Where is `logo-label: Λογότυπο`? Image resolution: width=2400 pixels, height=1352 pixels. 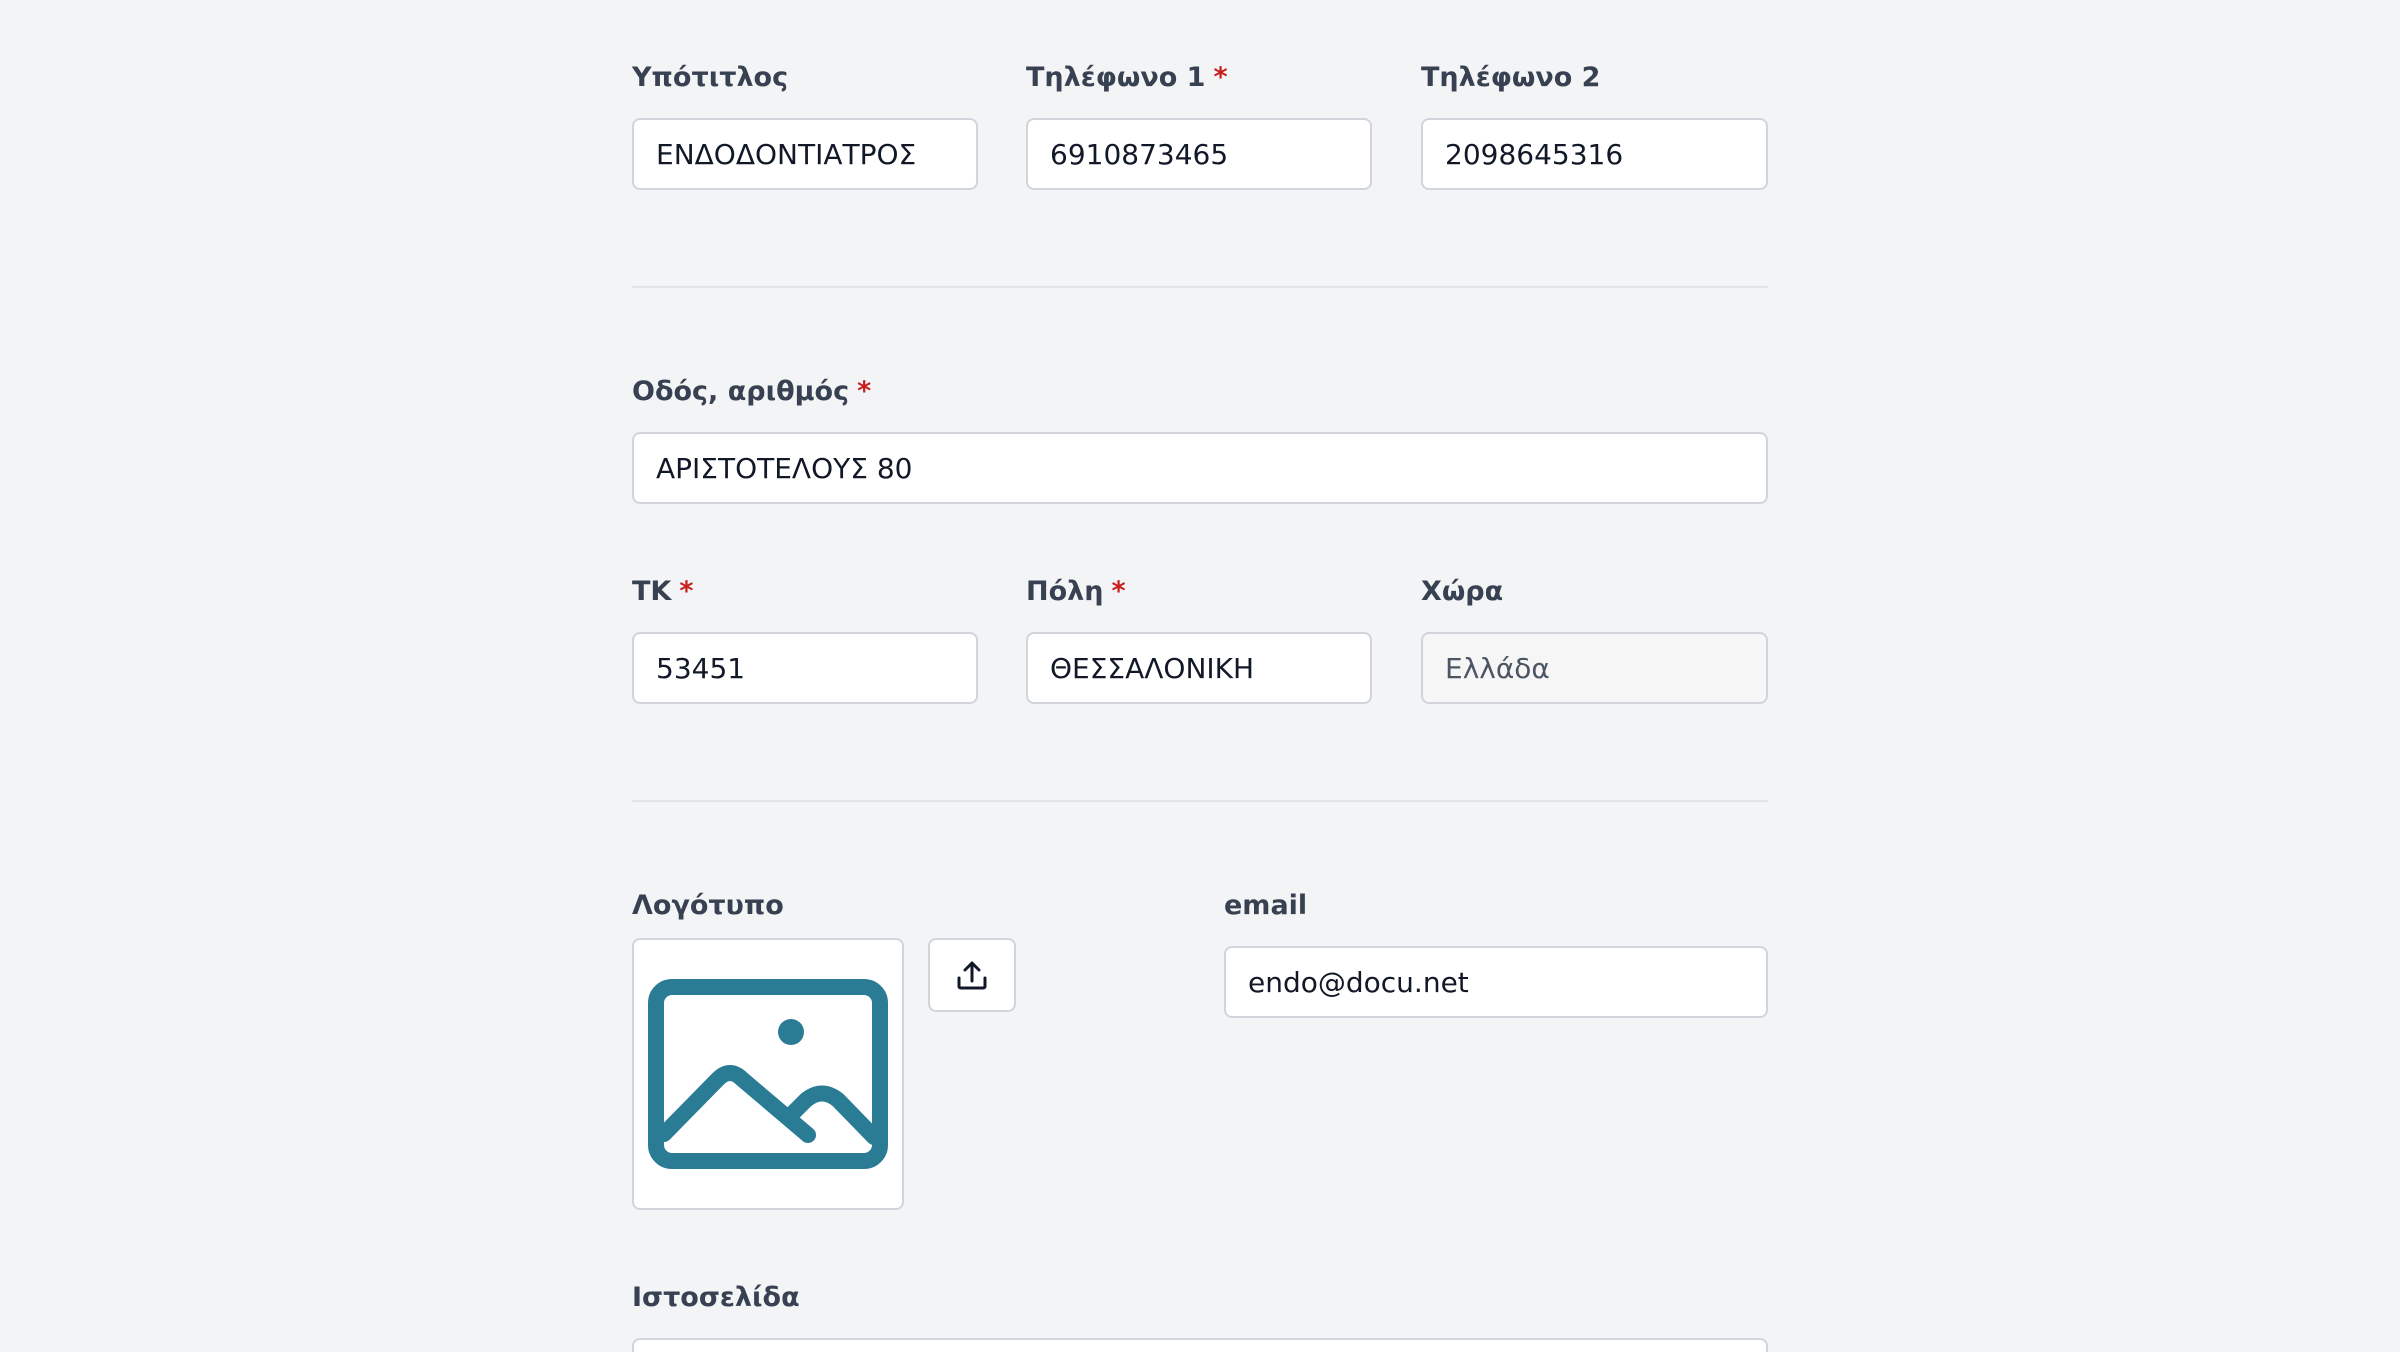 logo-label: Λογότυπο is located at coordinates (708, 905).